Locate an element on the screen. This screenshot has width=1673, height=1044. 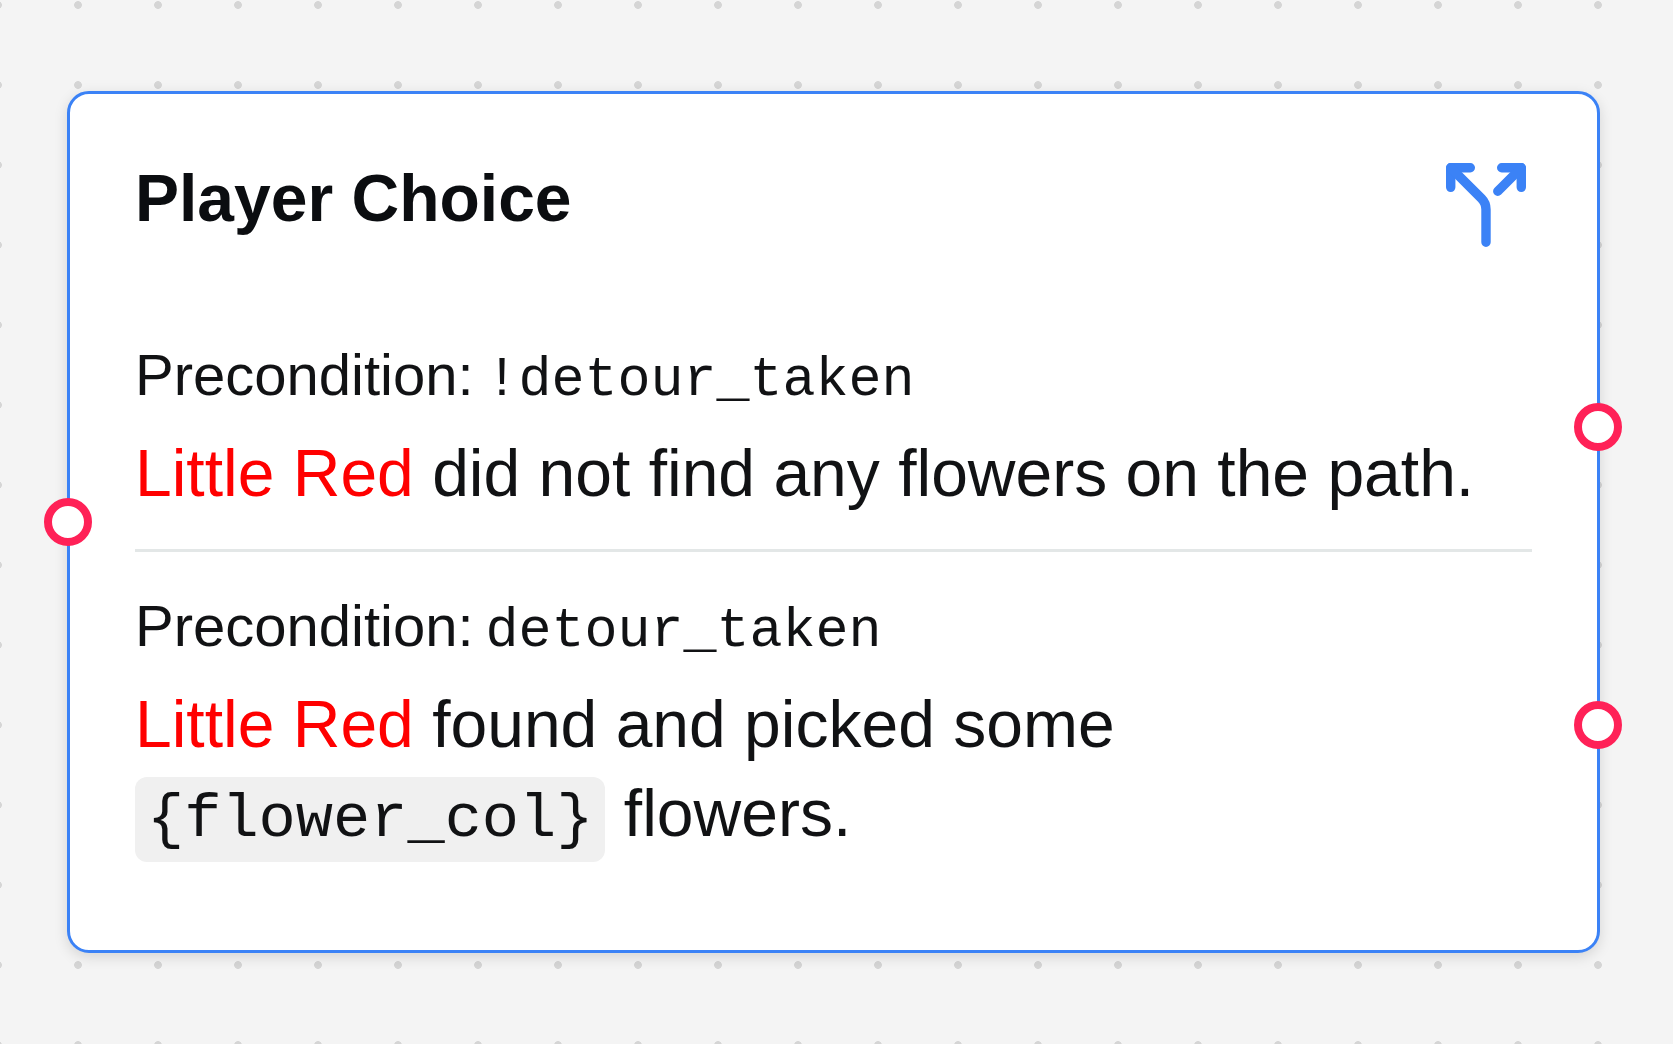
split-arrow-icon is located at coordinates (1486, 205).